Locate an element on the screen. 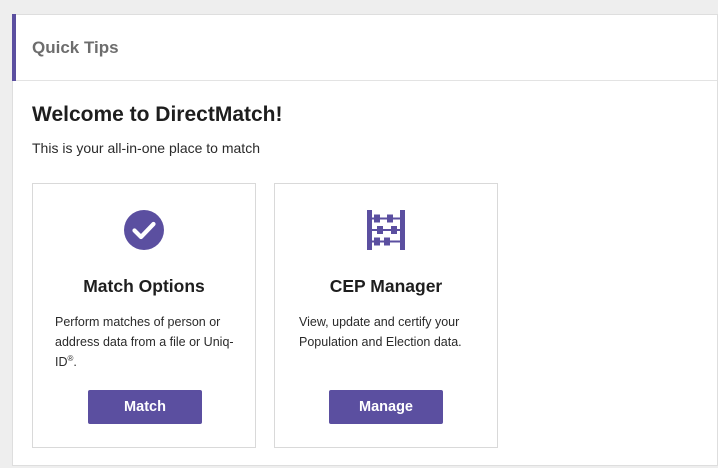  card-title: Match Options is located at coordinates (144, 286).